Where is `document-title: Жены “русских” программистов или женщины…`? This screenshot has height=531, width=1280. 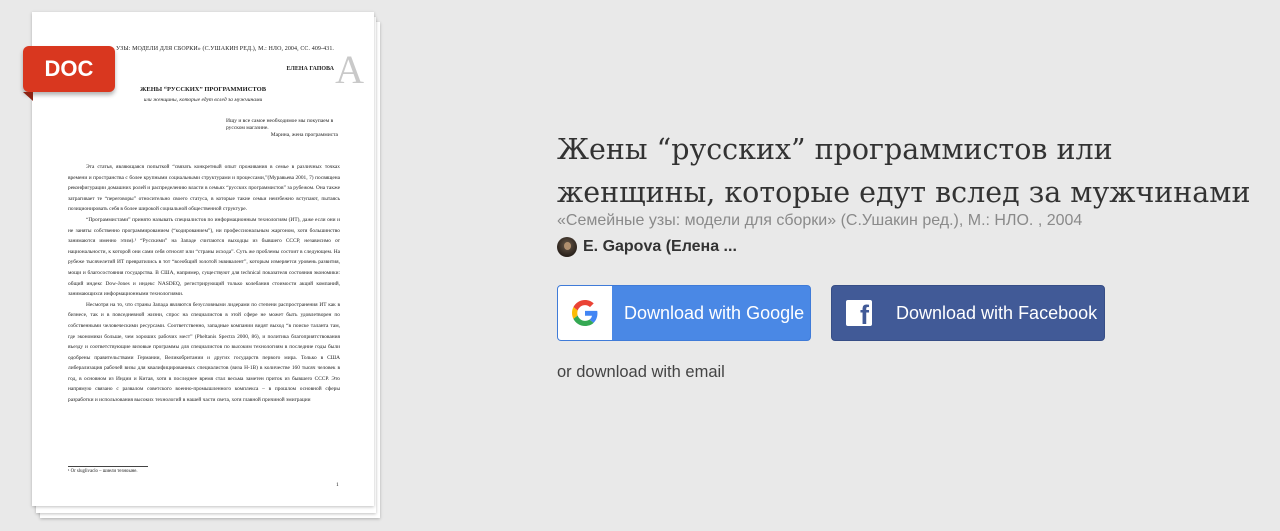 document-title: Жены “русских” программистов или женщины… is located at coordinates (907, 171).